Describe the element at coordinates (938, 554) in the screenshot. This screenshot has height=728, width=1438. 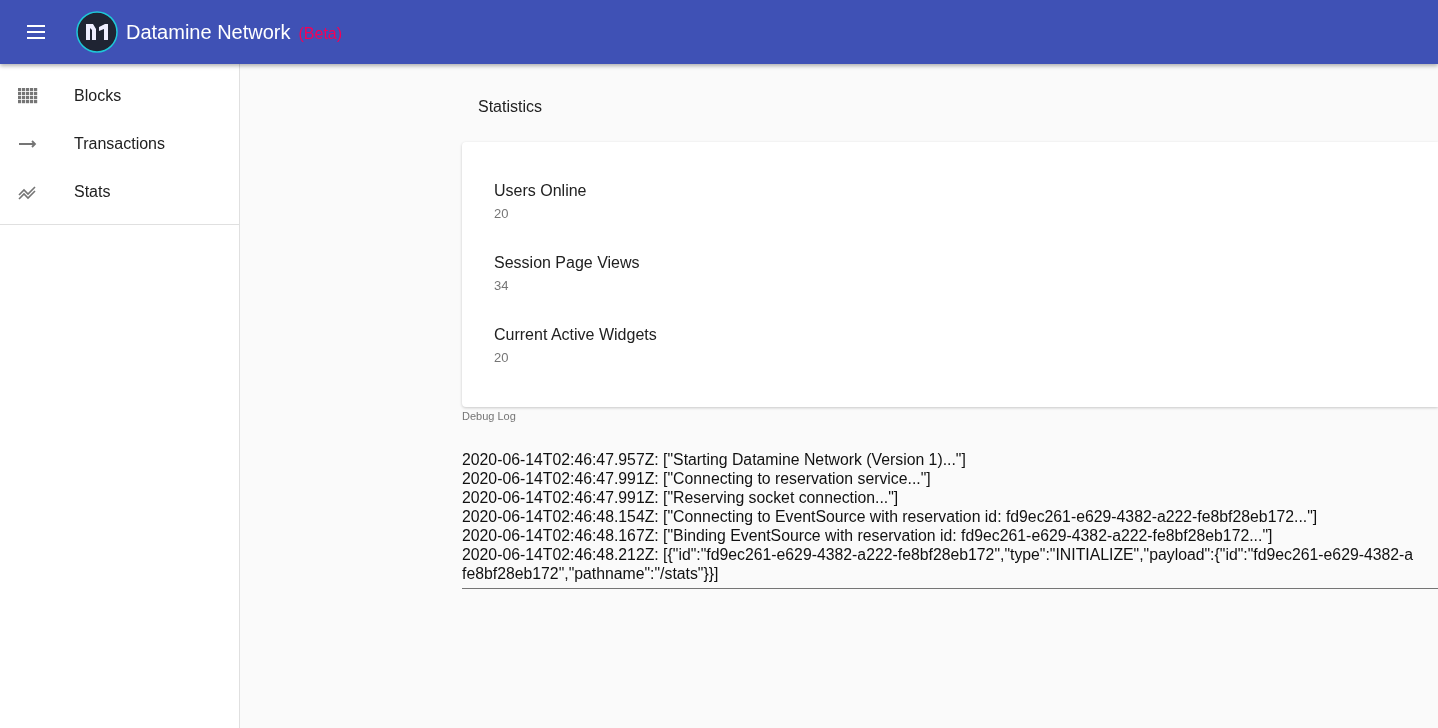
I see `log-line: 2020-06-14T02:46:48.212Z: [{"id":"fd9ec261-e629-4382-a222-fe8bf28eb172","type":"INITIALIZE","payload":{"id":"fd9ec261-e629-4382-a` at that location.